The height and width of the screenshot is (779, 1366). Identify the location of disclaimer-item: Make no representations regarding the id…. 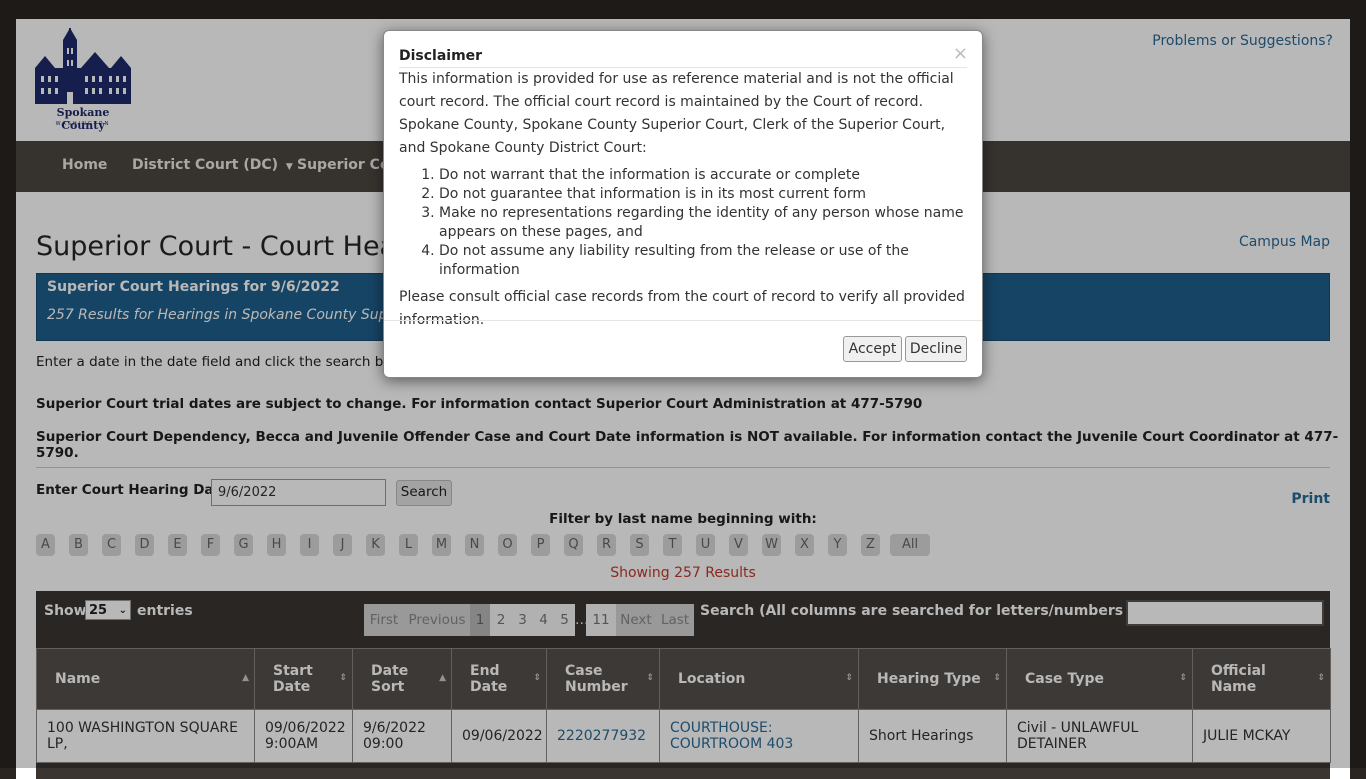
(704, 223).